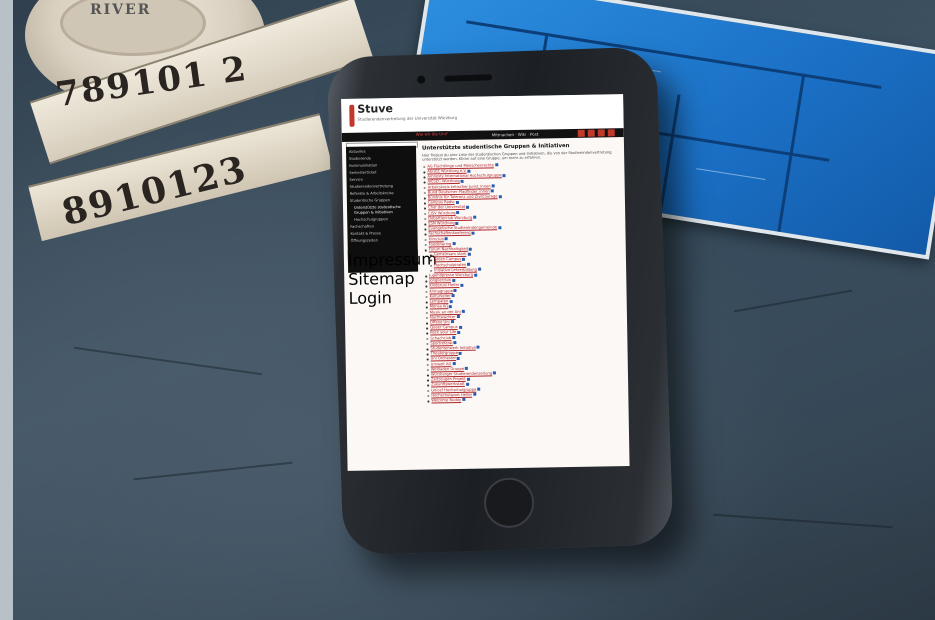 This screenshot has height=620, width=935. Describe the element at coordinates (421, 79) in the screenshot. I see `front-camera` at that location.